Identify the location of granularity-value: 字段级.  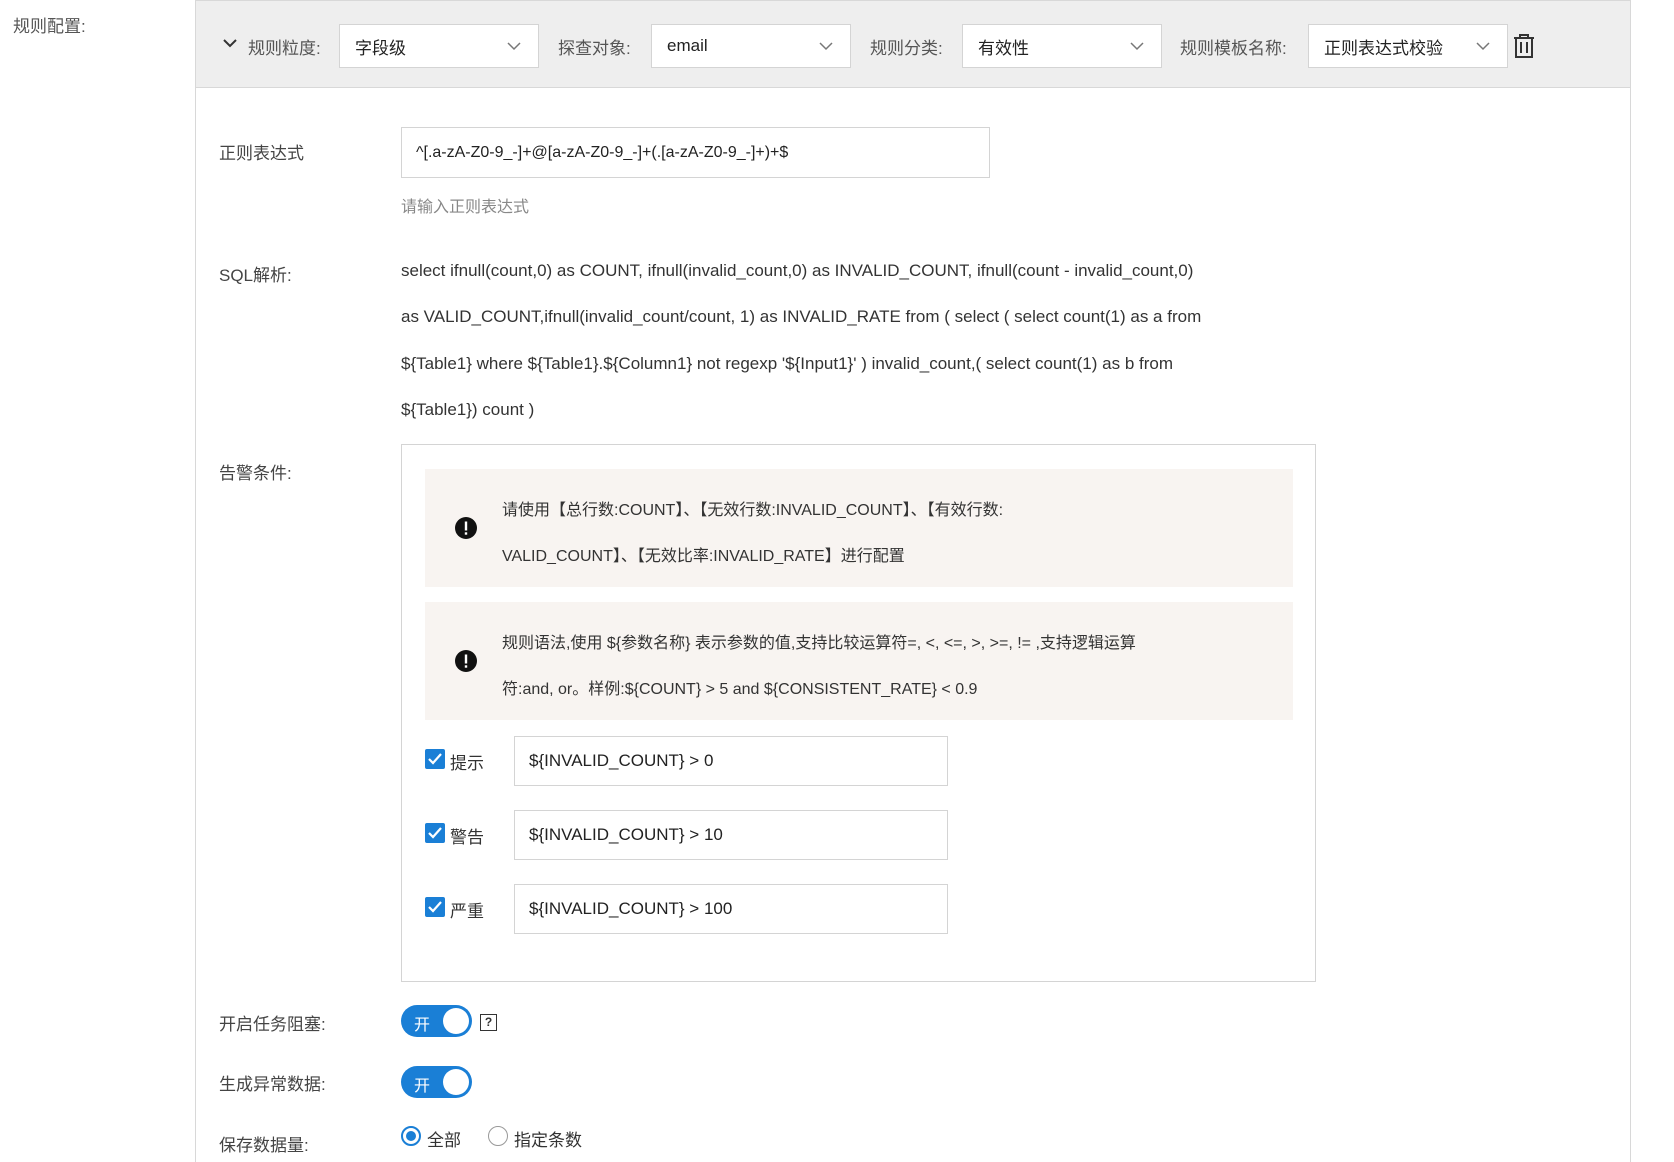
(380, 48).